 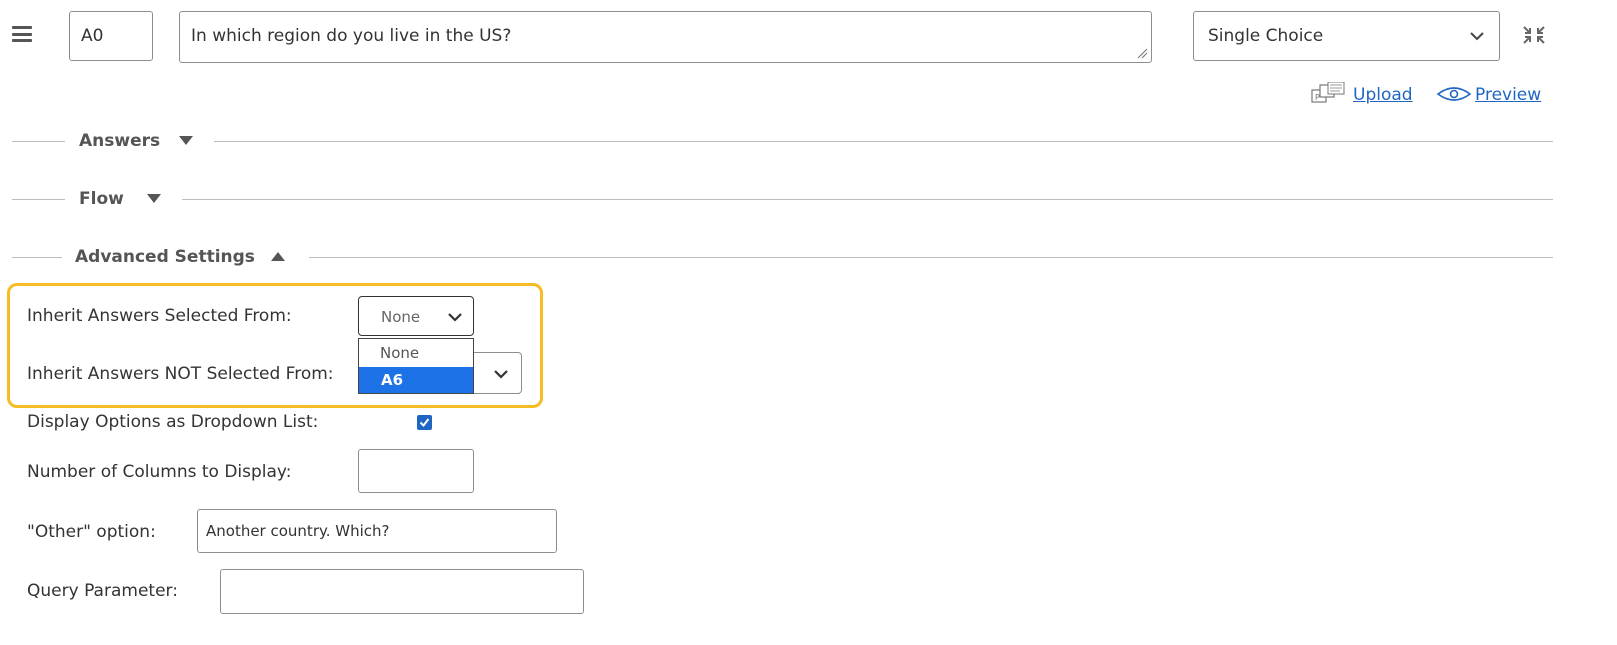 What do you see at coordinates (159, 316) in the screenshot?
I see `inherit-selected-label: Inherit Answers Selected From:` at bounding box center [159, 316].